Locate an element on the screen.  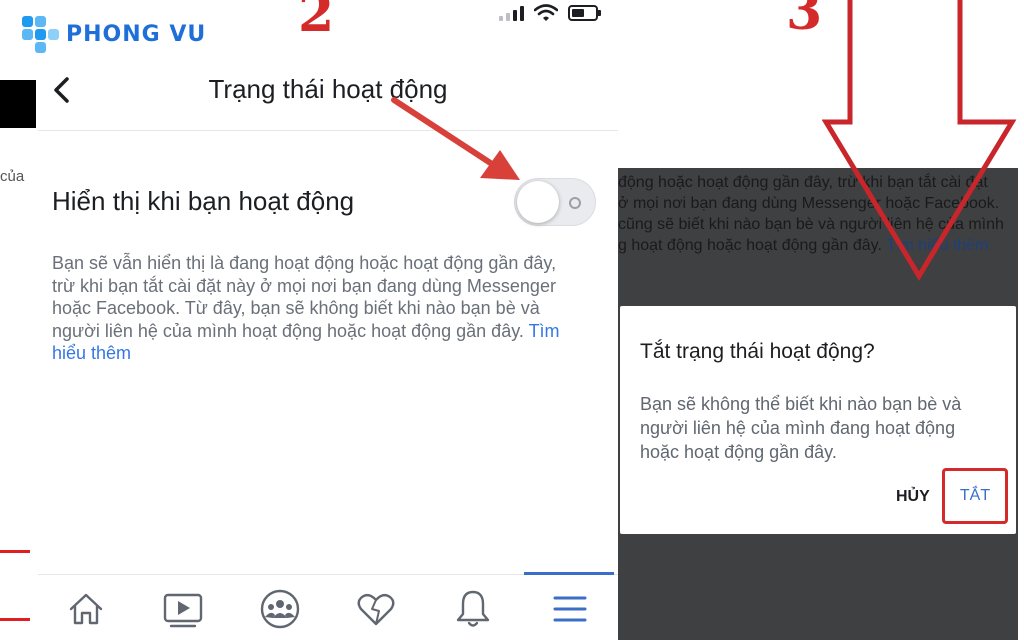
brand-logo-icon is located at coordinates (40, 34).